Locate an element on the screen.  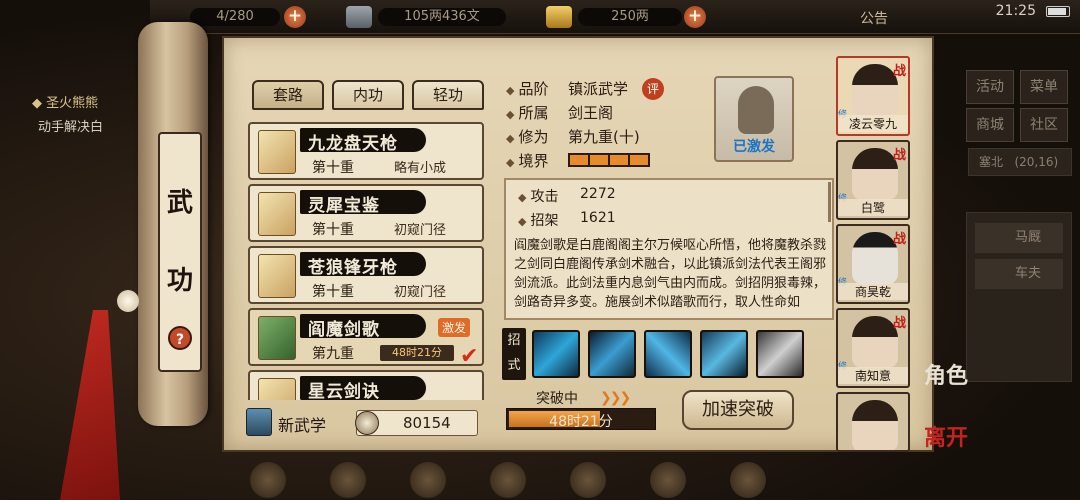
monk-figure-icon is located at coordinates (756, 110).